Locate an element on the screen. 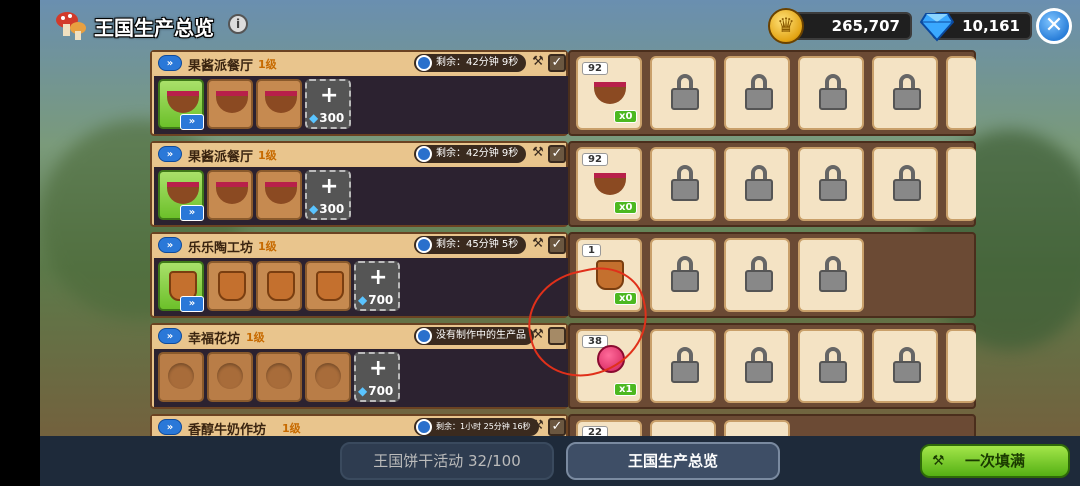 Image resolution: width=1080 pixels, height=486 pixels. fill-all-button: ⚒ 一次填满 is located at coordinates (995, 461).